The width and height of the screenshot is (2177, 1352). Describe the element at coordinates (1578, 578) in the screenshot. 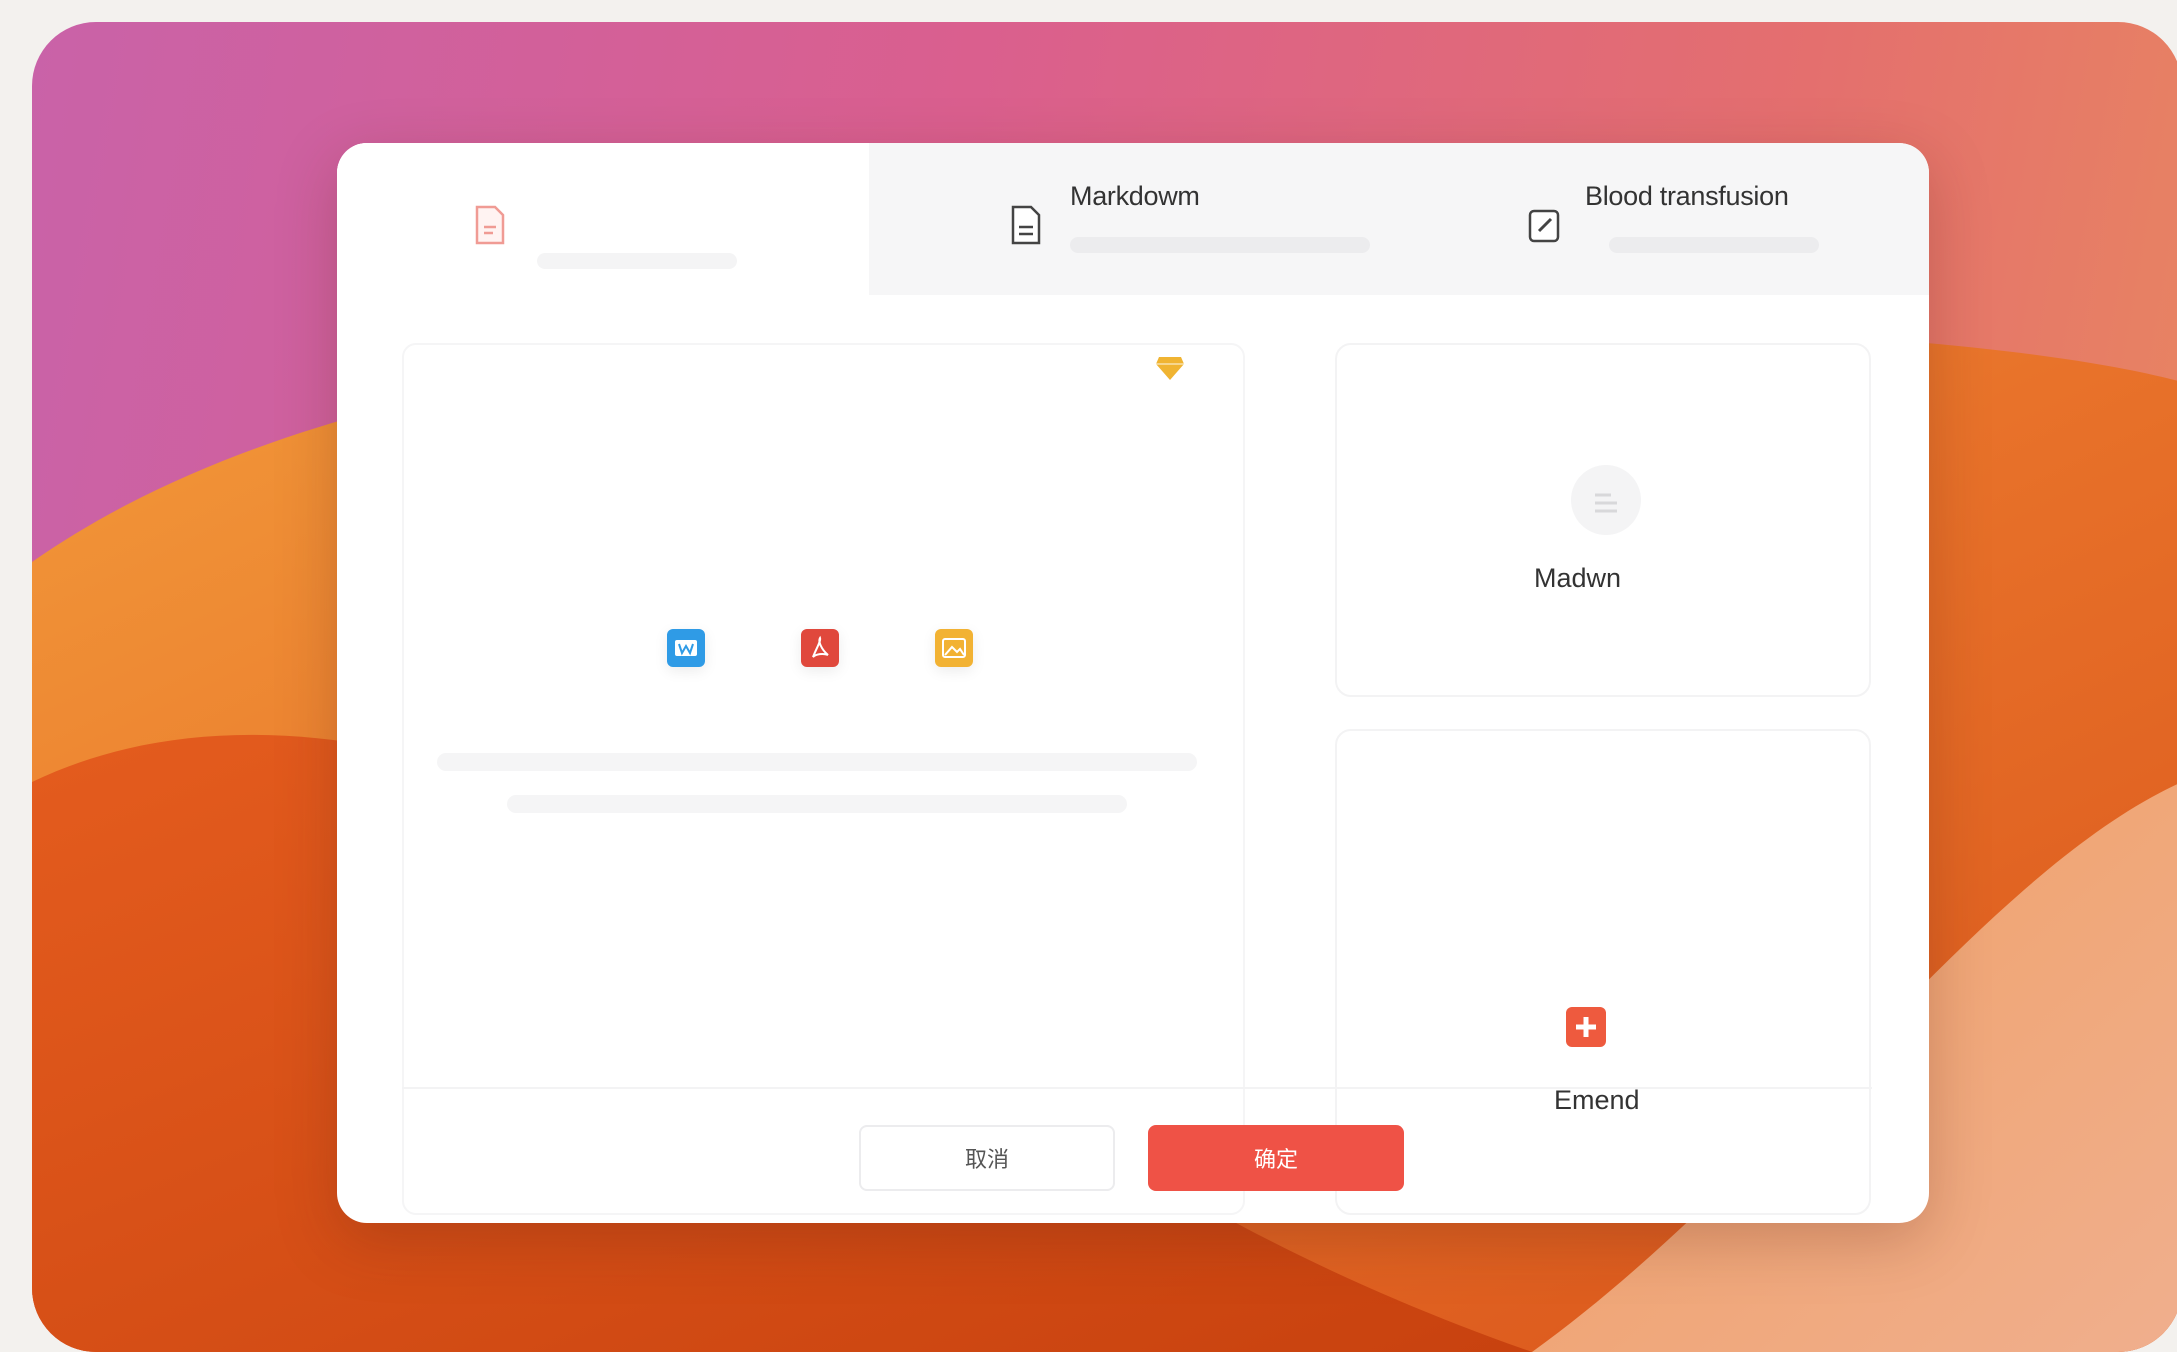

I see `markdown-card-label: Madwn` at that location.